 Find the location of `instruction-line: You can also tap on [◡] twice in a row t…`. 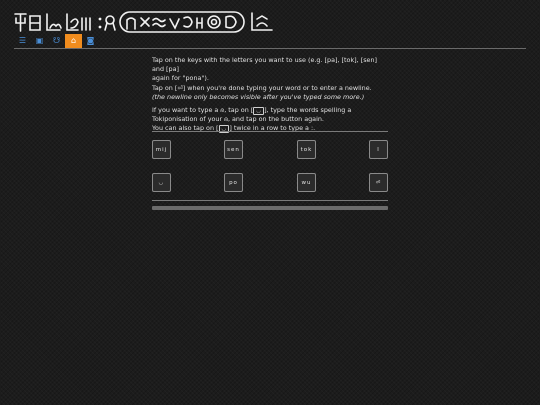

instruction-line: You can also tap on [◡] twice in a row t… is located at coordinates (234, 129).